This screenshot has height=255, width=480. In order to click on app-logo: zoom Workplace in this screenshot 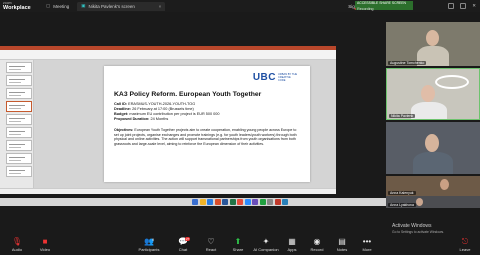, I will do `click(19, 6)`.